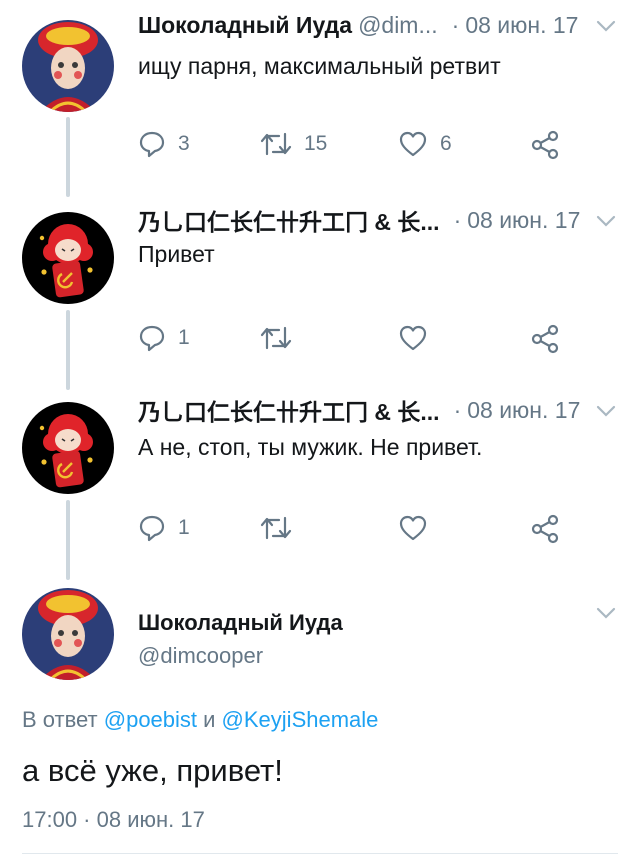  I want to click on like-count: 6, so click(446, 143).